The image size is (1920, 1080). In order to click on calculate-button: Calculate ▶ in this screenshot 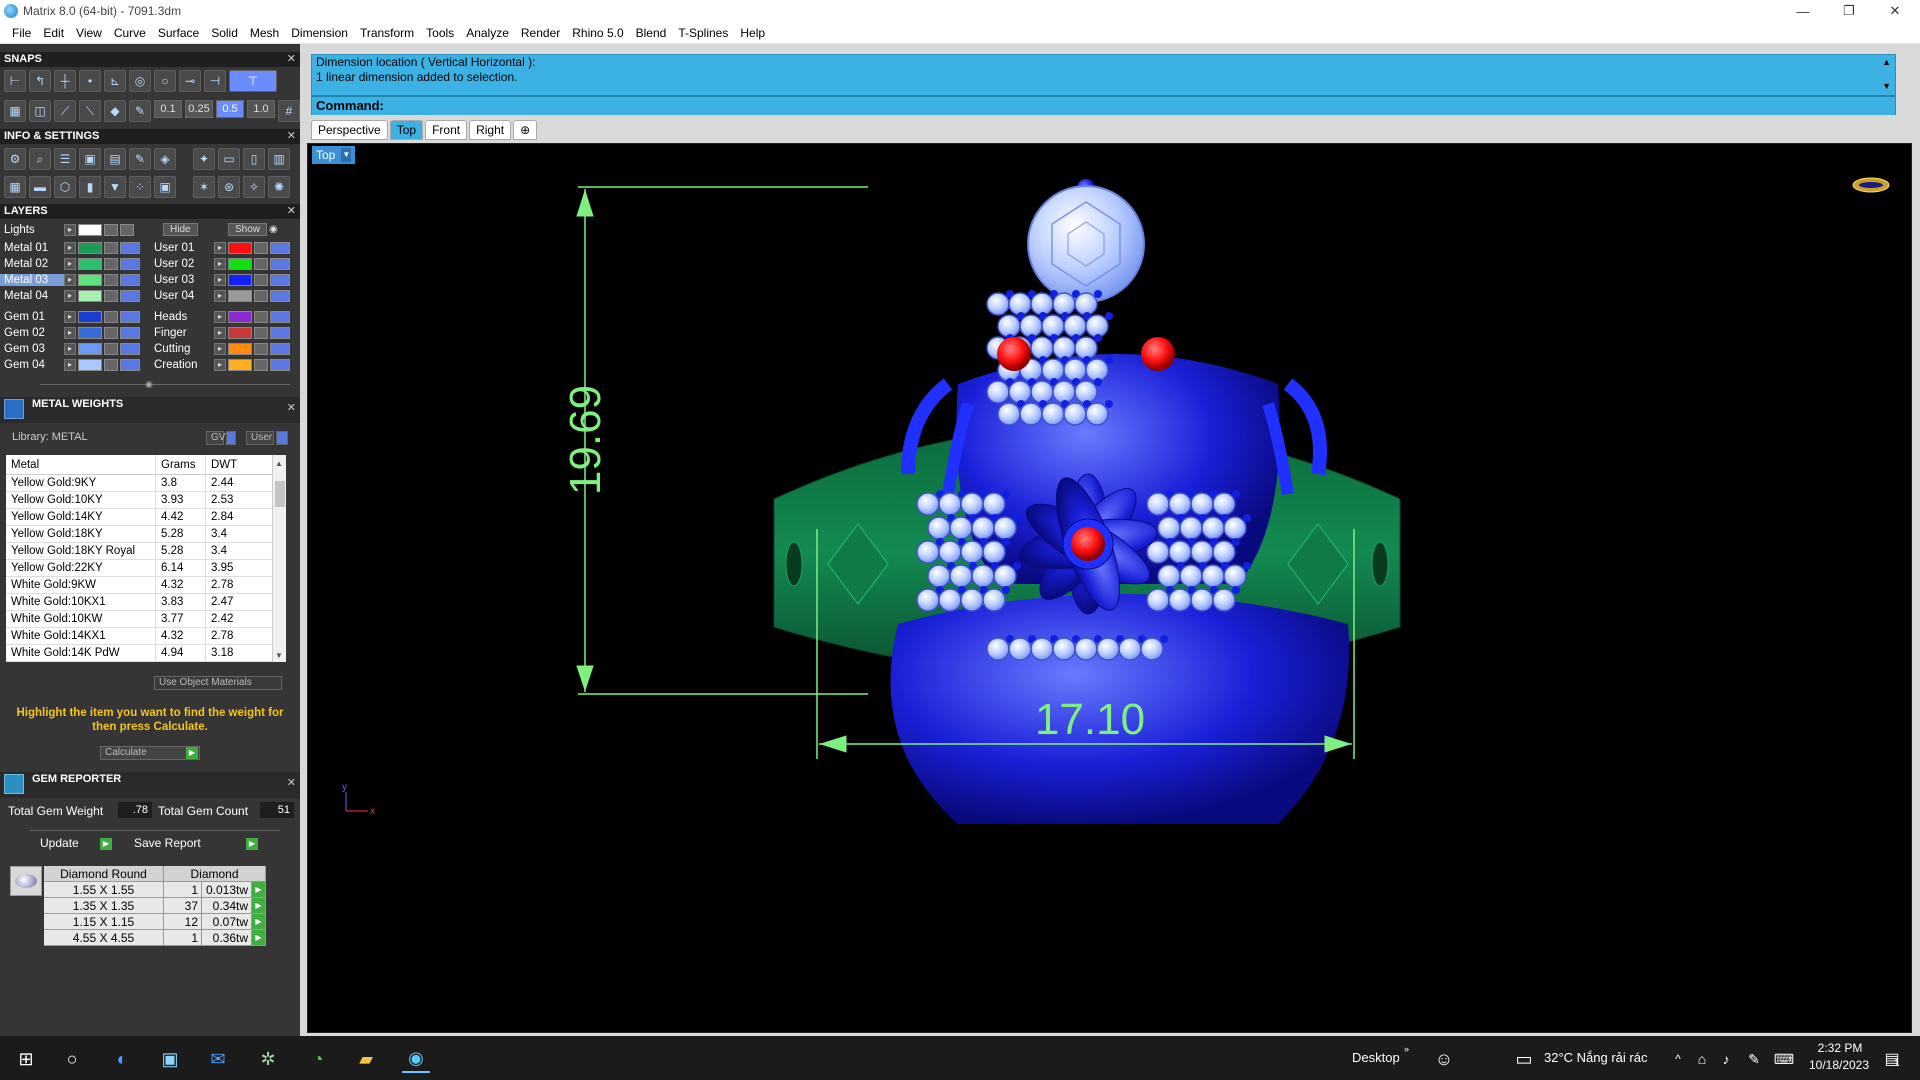, I will do `click(150, 753)`.